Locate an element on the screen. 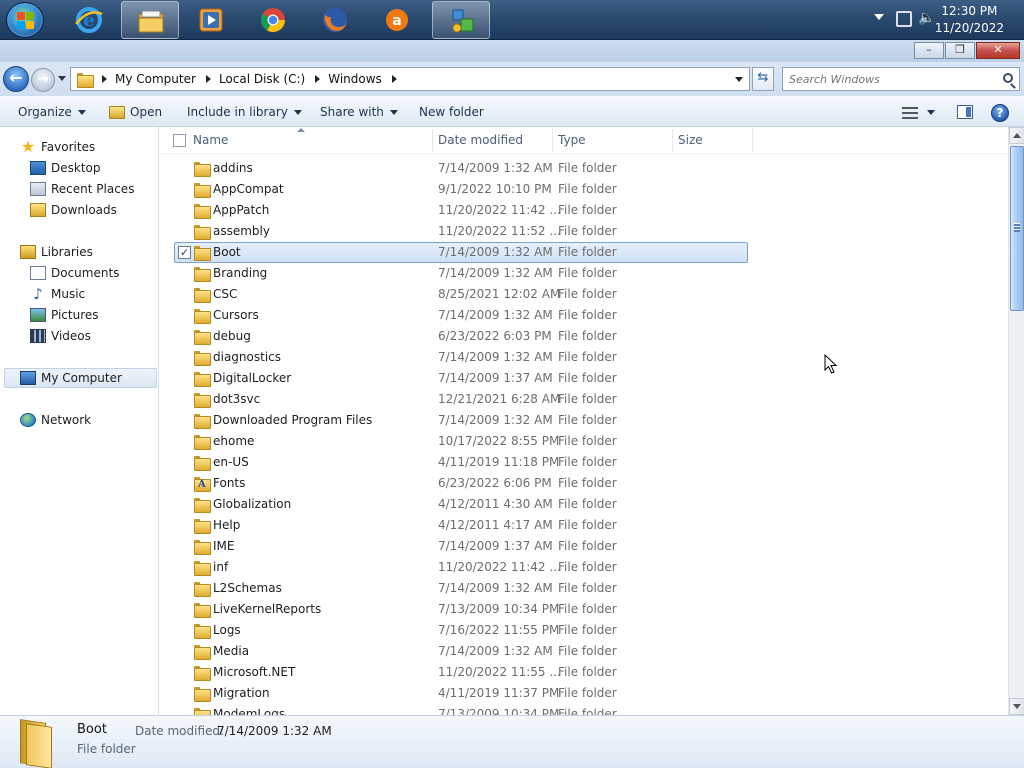 The width and height of the screenshot is (1024, 768). file-row: ✓ Boot 7/14/2009 1:32 AM File folder is located at coordinates (584, 252).